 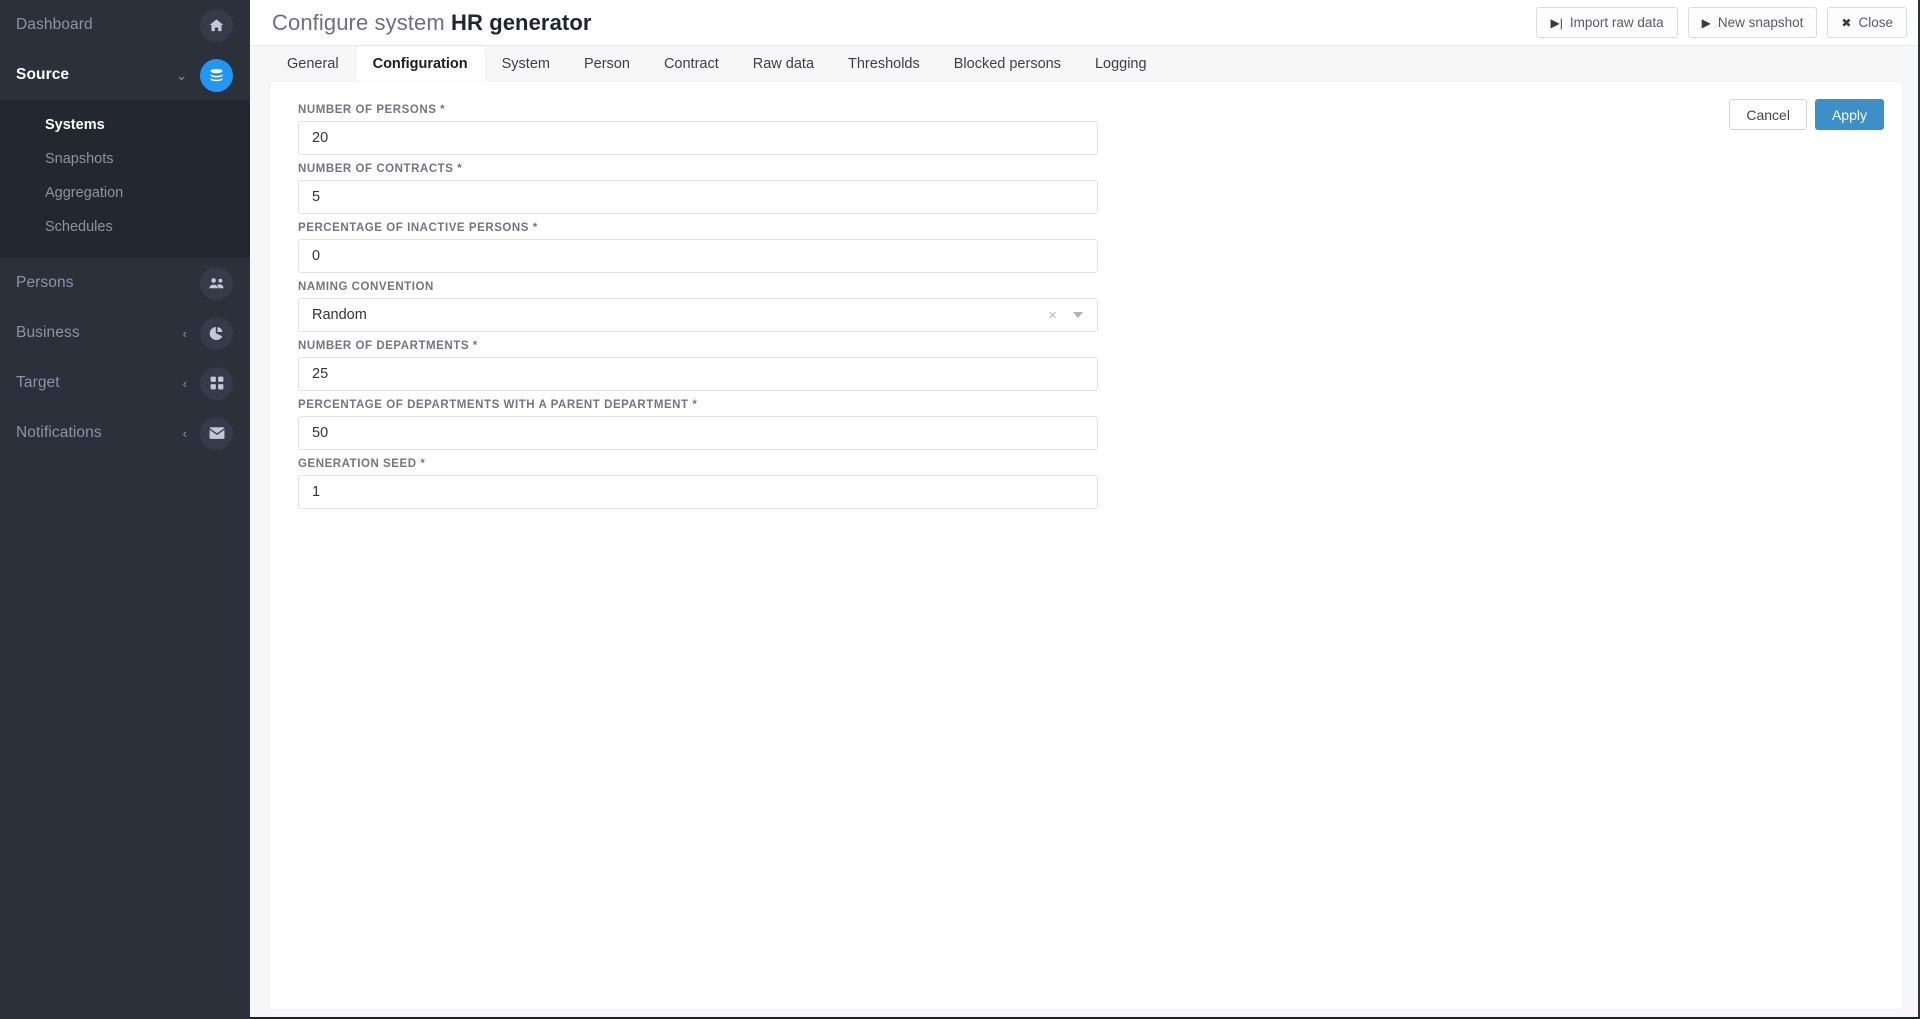 I want to click on naming-convention-label: NAMING CONVENTION, so click(x=366, y=287).